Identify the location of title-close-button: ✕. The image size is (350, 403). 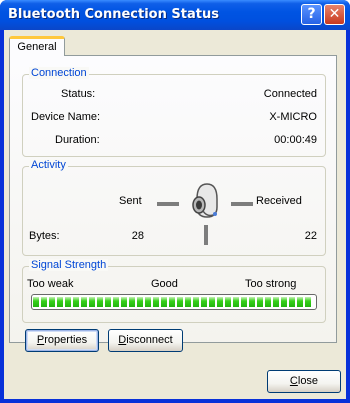
(334, 14).